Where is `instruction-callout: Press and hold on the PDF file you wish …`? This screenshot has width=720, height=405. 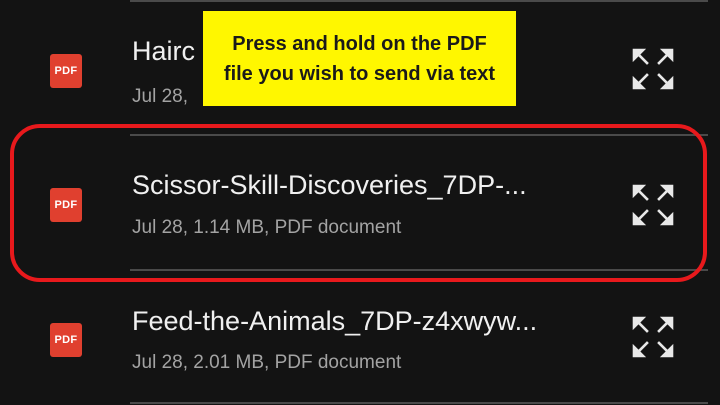
instruction-callout: Press and hold on the PDF file you wish … is located at coordinates (359, 58).